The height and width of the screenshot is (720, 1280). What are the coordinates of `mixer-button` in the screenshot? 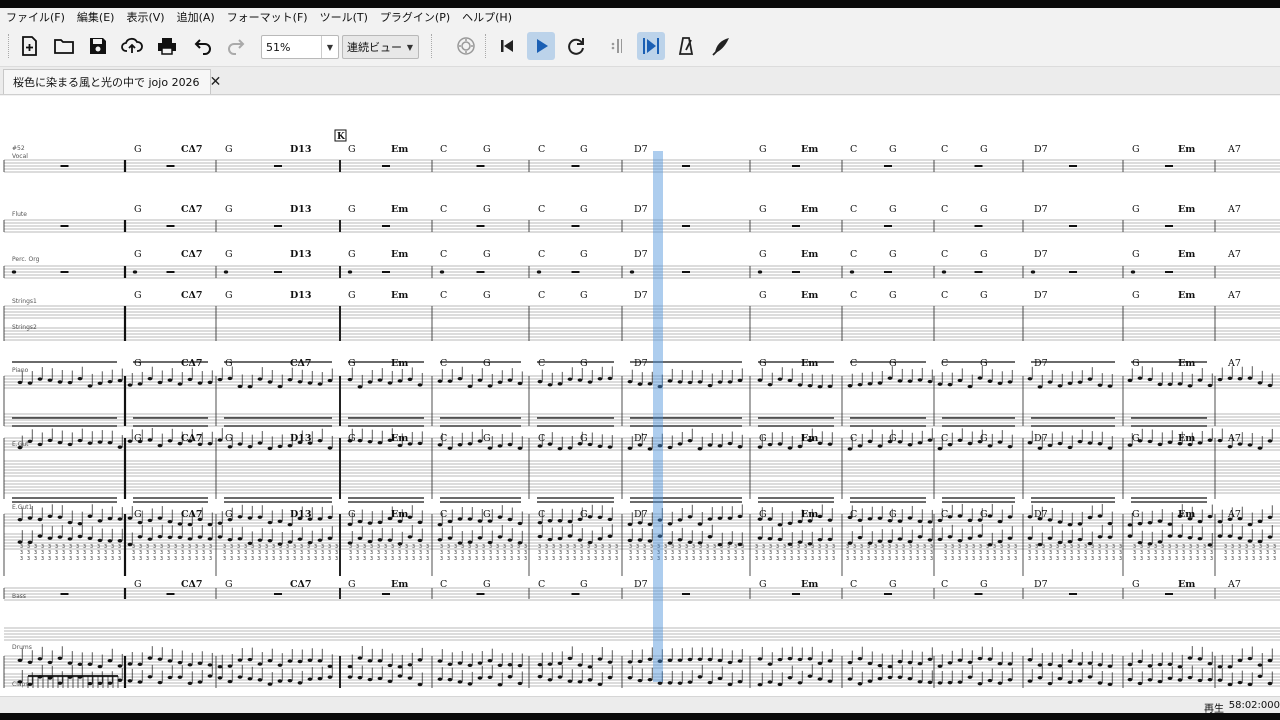 It's located at (466, 46).